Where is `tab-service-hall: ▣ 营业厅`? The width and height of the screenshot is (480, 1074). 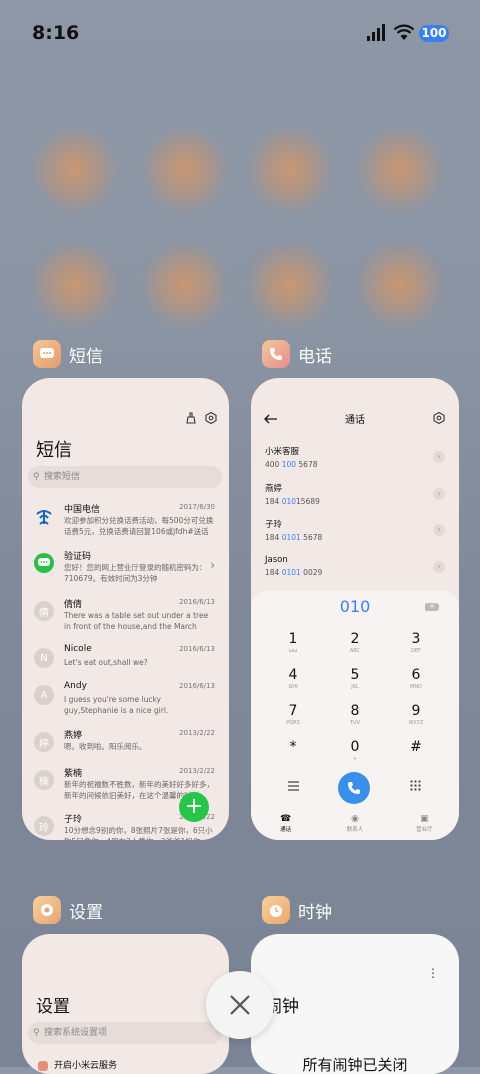
tab-service-hall: ▣ 营业厅 is located at coordinates (424, 827).